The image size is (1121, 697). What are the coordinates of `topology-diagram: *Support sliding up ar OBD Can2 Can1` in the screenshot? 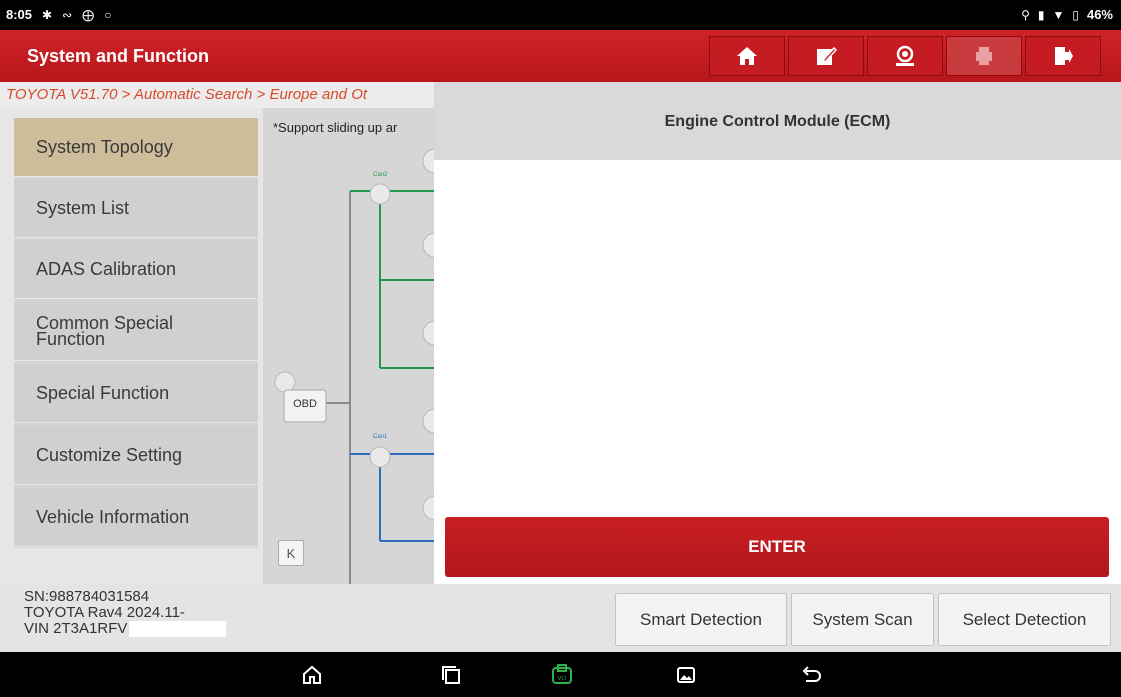 It's located at (349, 346).